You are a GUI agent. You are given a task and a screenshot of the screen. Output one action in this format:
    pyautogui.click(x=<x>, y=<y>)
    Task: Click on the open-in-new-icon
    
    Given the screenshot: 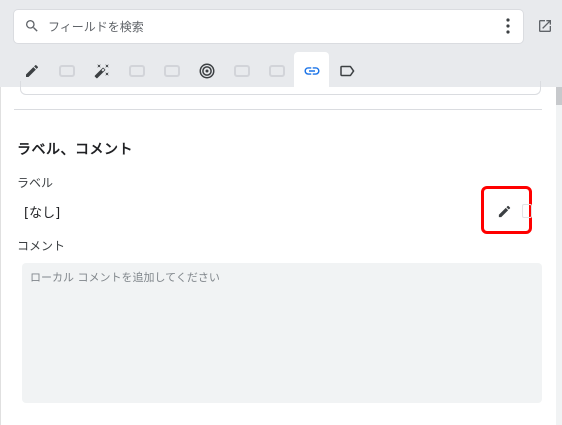 What is the action you would take?
    pyautogui.click(x=545, y=26)
    